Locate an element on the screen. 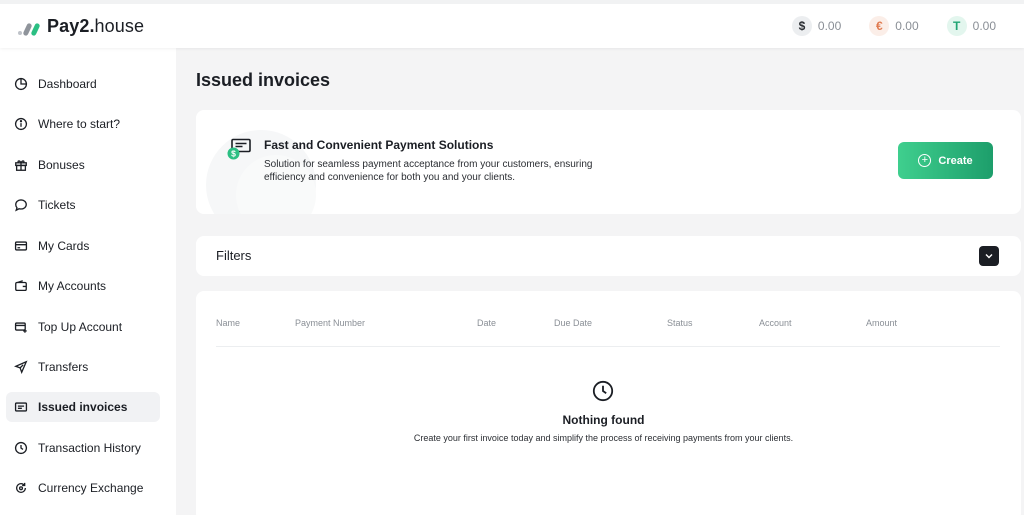 The height and width of the screenshot is (515, 1024). sidebar-item-currency-exchange: Currency Exchange is located at coordinates (83, 488).